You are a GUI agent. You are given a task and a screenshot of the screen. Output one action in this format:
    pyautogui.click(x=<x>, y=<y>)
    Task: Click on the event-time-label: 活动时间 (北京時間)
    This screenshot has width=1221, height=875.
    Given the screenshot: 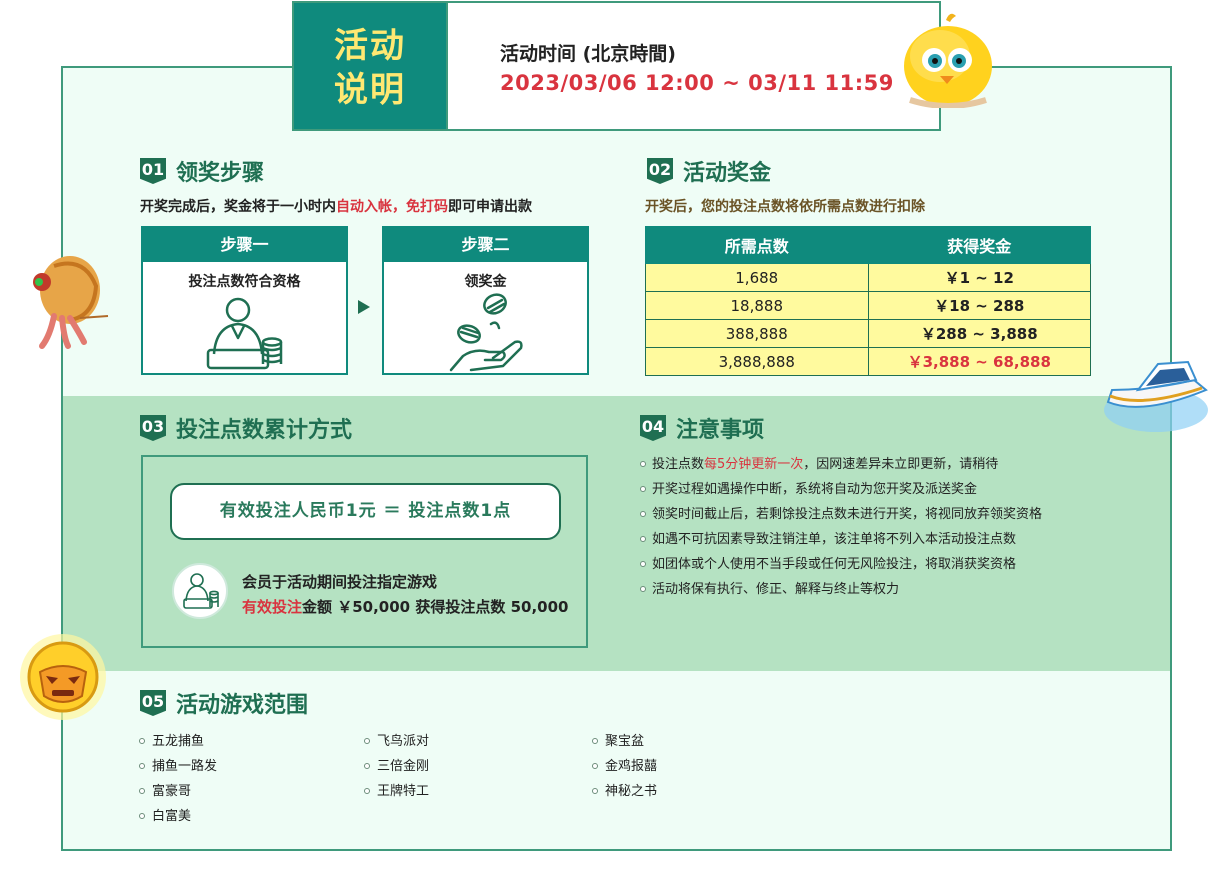 What is the action you would take?
    pyautogui.click(x=588, y=54)
    